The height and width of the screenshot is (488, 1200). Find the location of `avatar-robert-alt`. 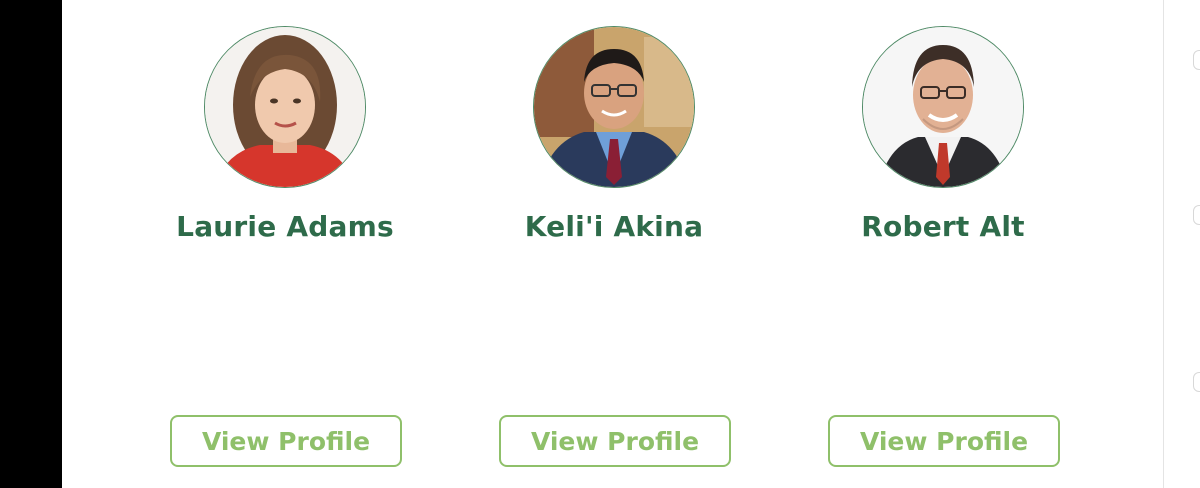

avatar-robert-alt is located at coordinates (943, 107).